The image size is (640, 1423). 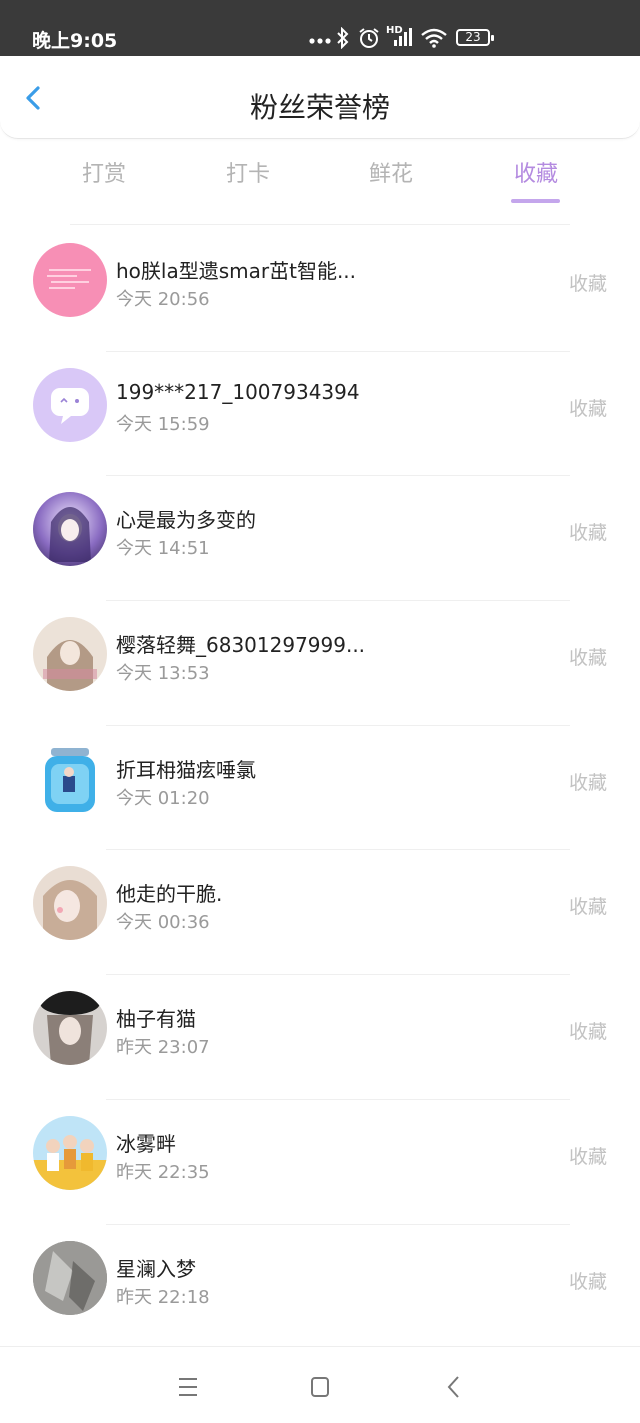 I want to click on status-time: 晚上9:05, so click(x=75, y=41).